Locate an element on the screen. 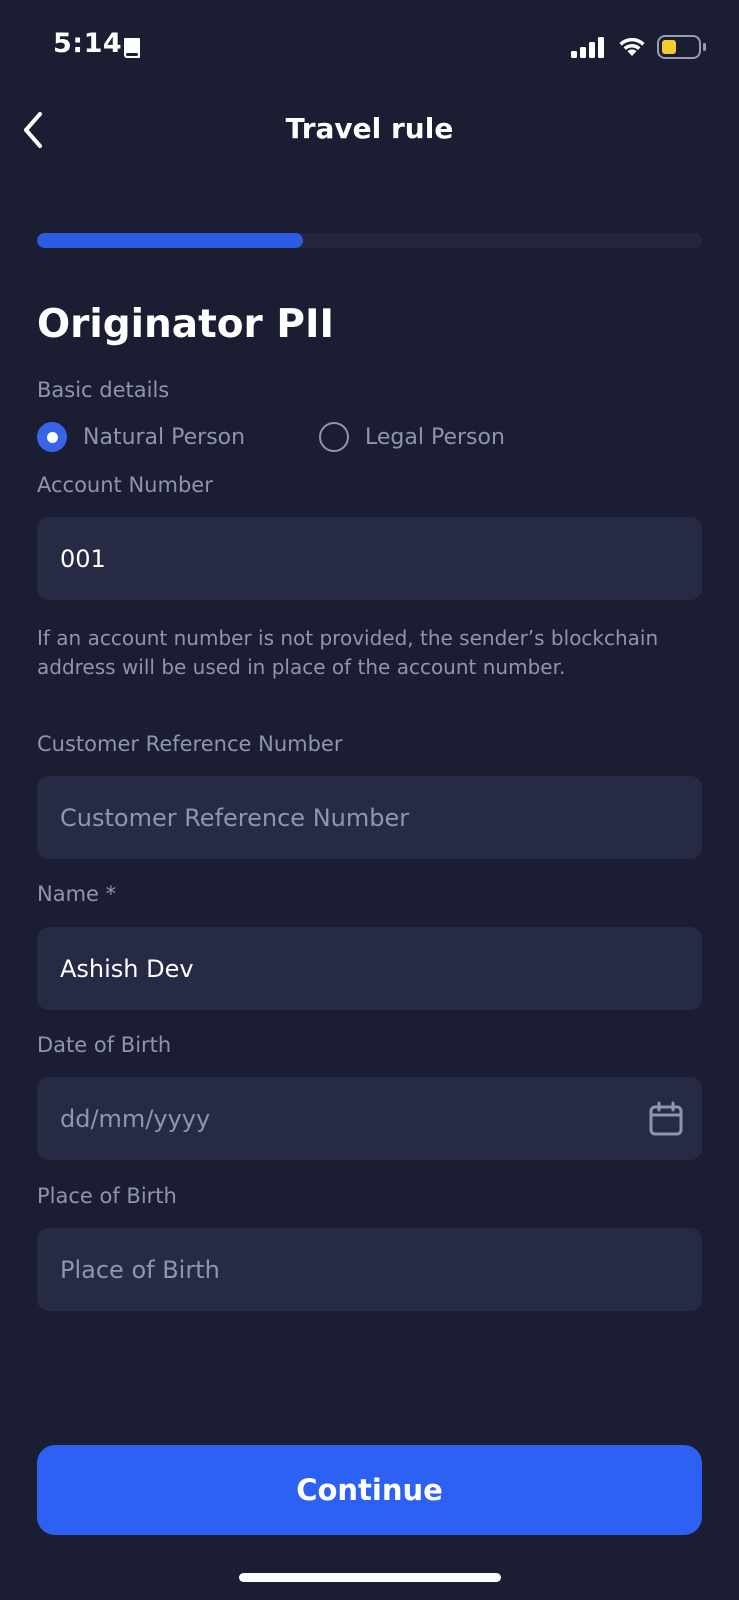 The width and height of the screenshot is (739, 1600). date-of-birth-placeholder: dd/mm/yyyy is located at coordinates (135, 1118).